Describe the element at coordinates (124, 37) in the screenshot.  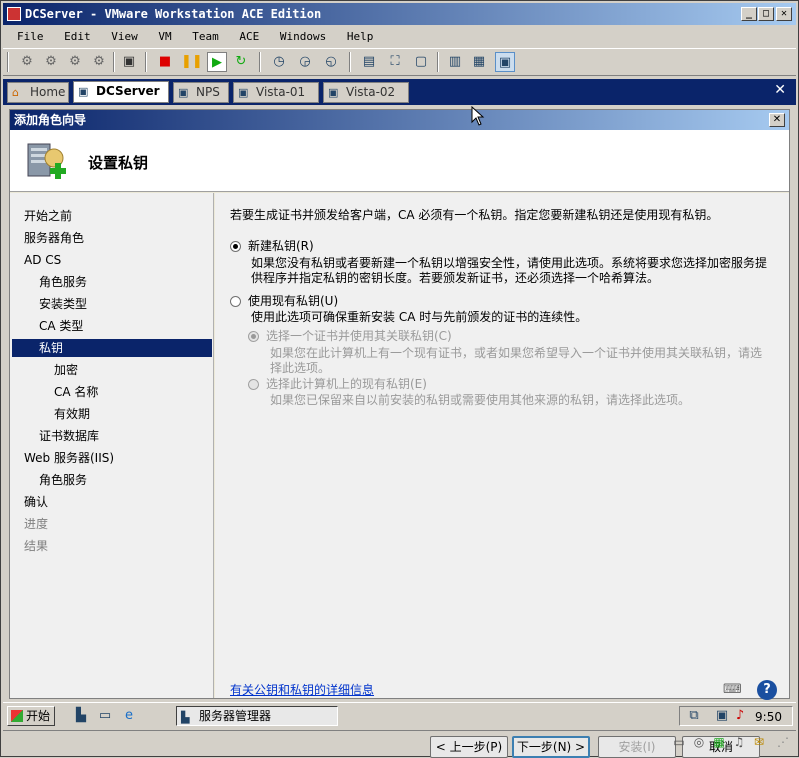
I see `menu-view: View` at that location.